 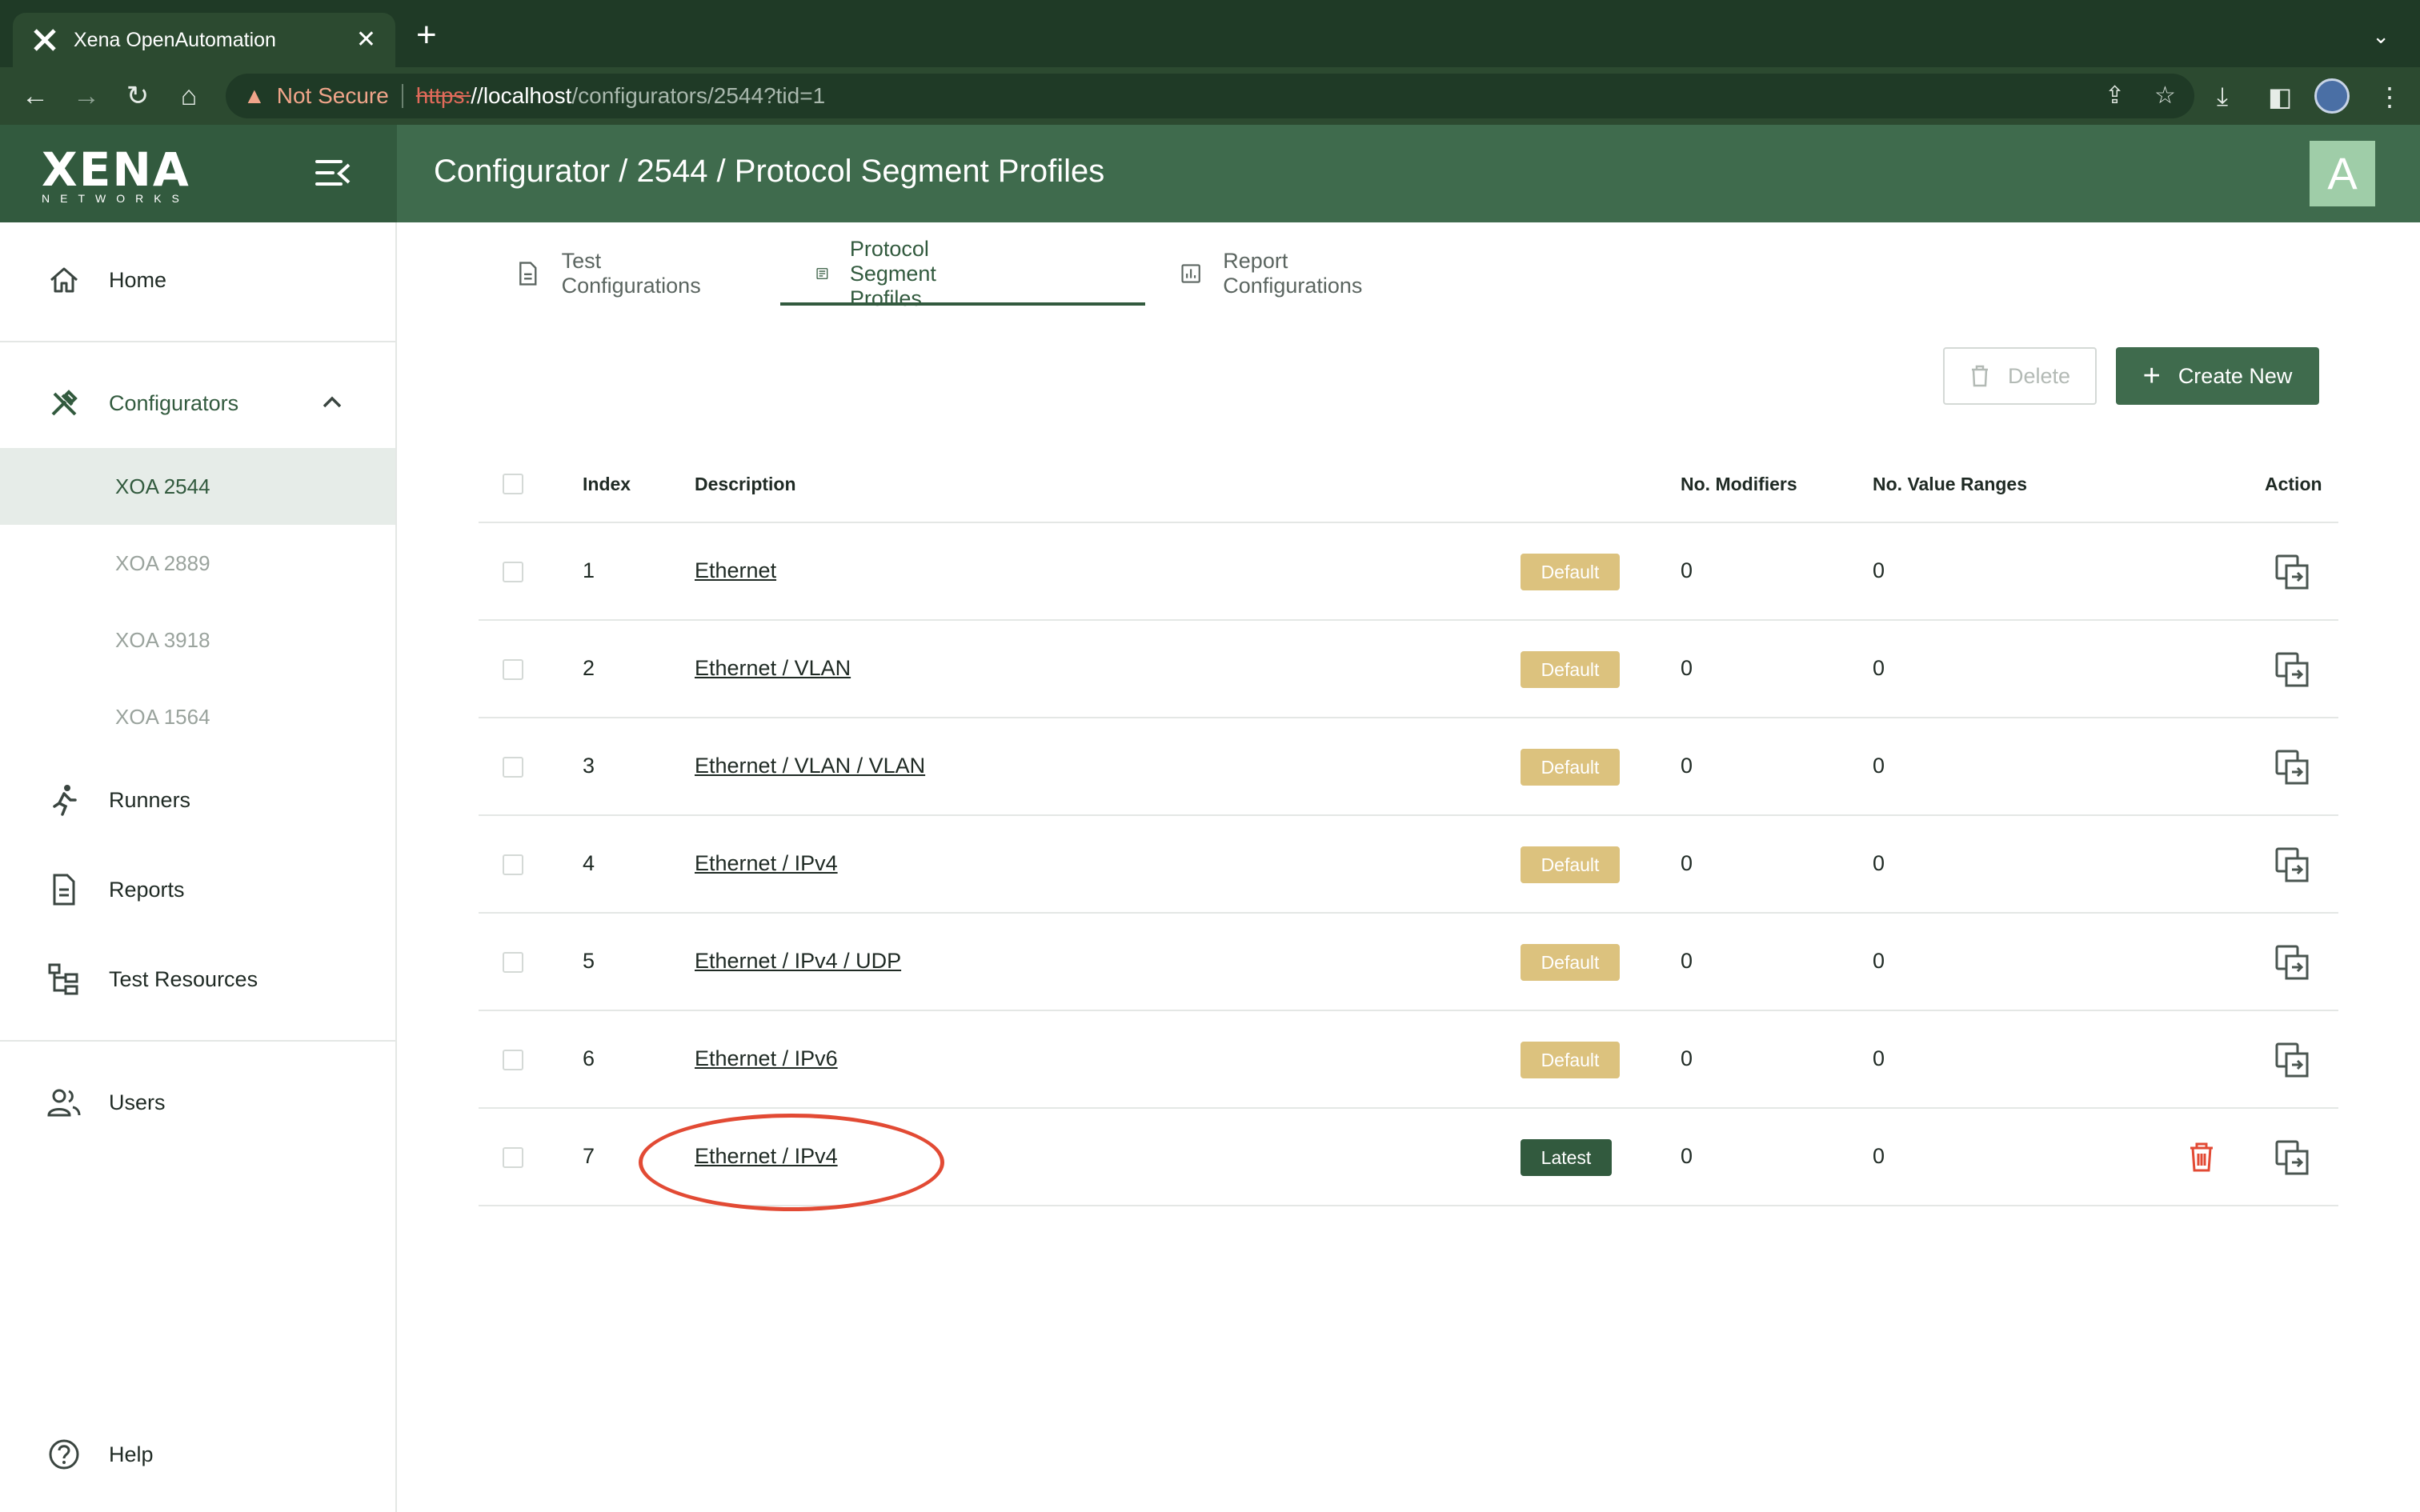 What do you see at coordinates (64, 1454) in the screenshot?
I see `help-icon` at bounding box center [64, 1454].